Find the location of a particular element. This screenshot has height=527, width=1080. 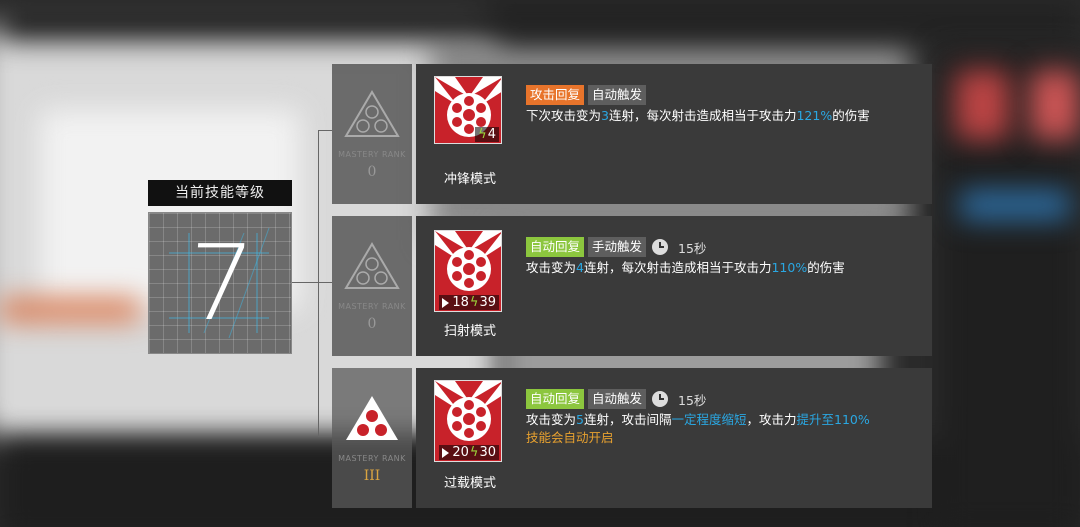

skill-description: 攻击变为4连射，每次射击造成相当于攻击力110%的伤害 is located at coordinates (685, 267).